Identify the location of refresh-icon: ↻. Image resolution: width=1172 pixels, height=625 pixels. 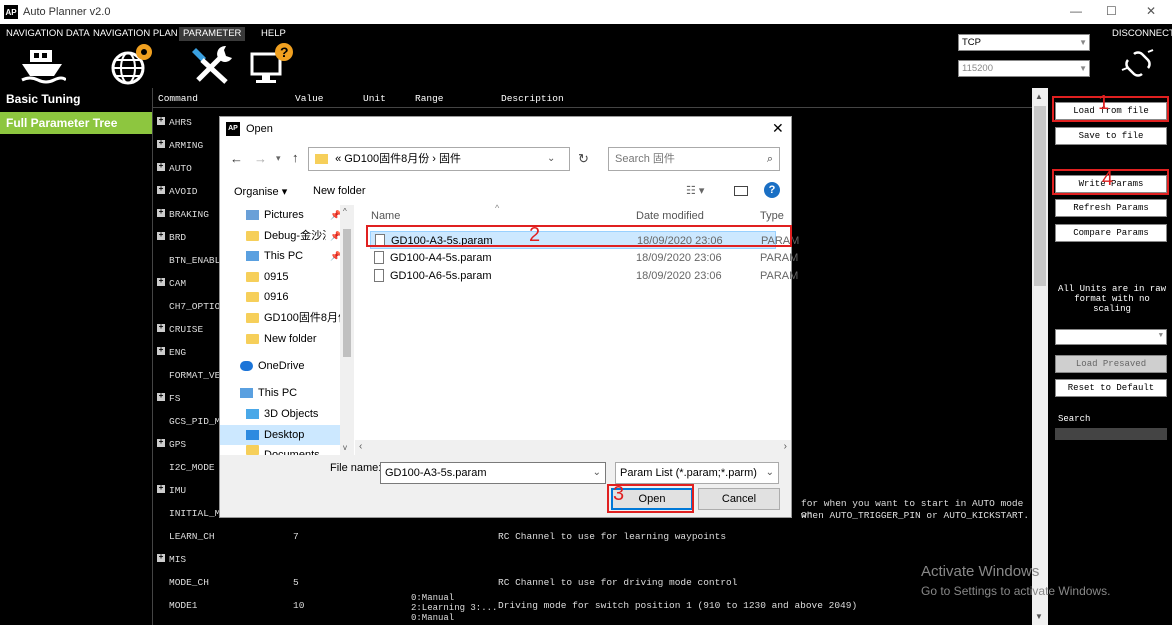
(583, 159).